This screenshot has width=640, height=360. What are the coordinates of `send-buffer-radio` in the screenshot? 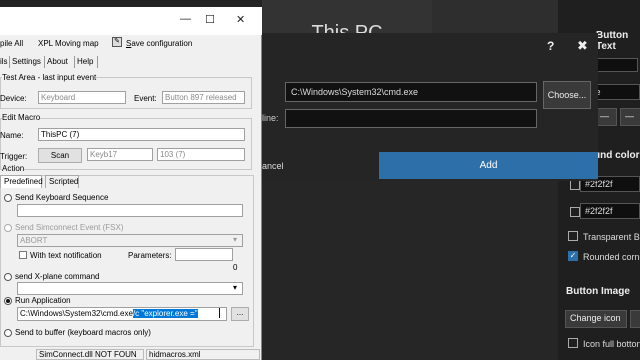 It's located at (8, 333).